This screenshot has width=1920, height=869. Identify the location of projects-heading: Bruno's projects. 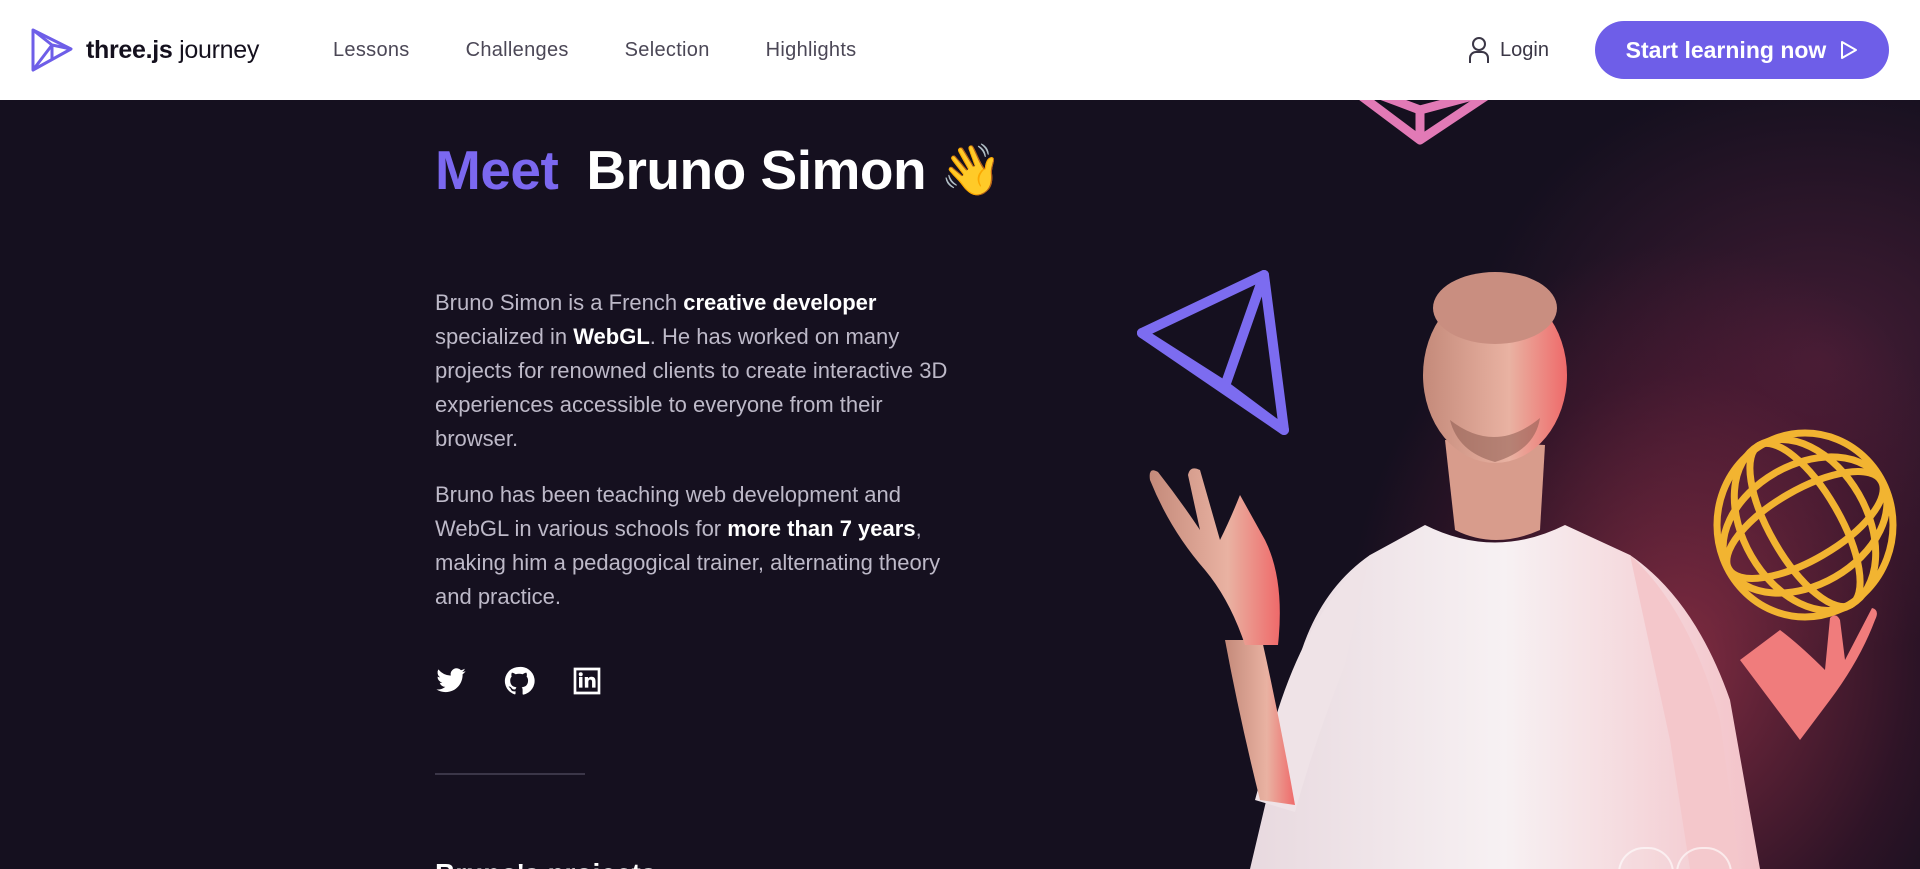
(545, 863).